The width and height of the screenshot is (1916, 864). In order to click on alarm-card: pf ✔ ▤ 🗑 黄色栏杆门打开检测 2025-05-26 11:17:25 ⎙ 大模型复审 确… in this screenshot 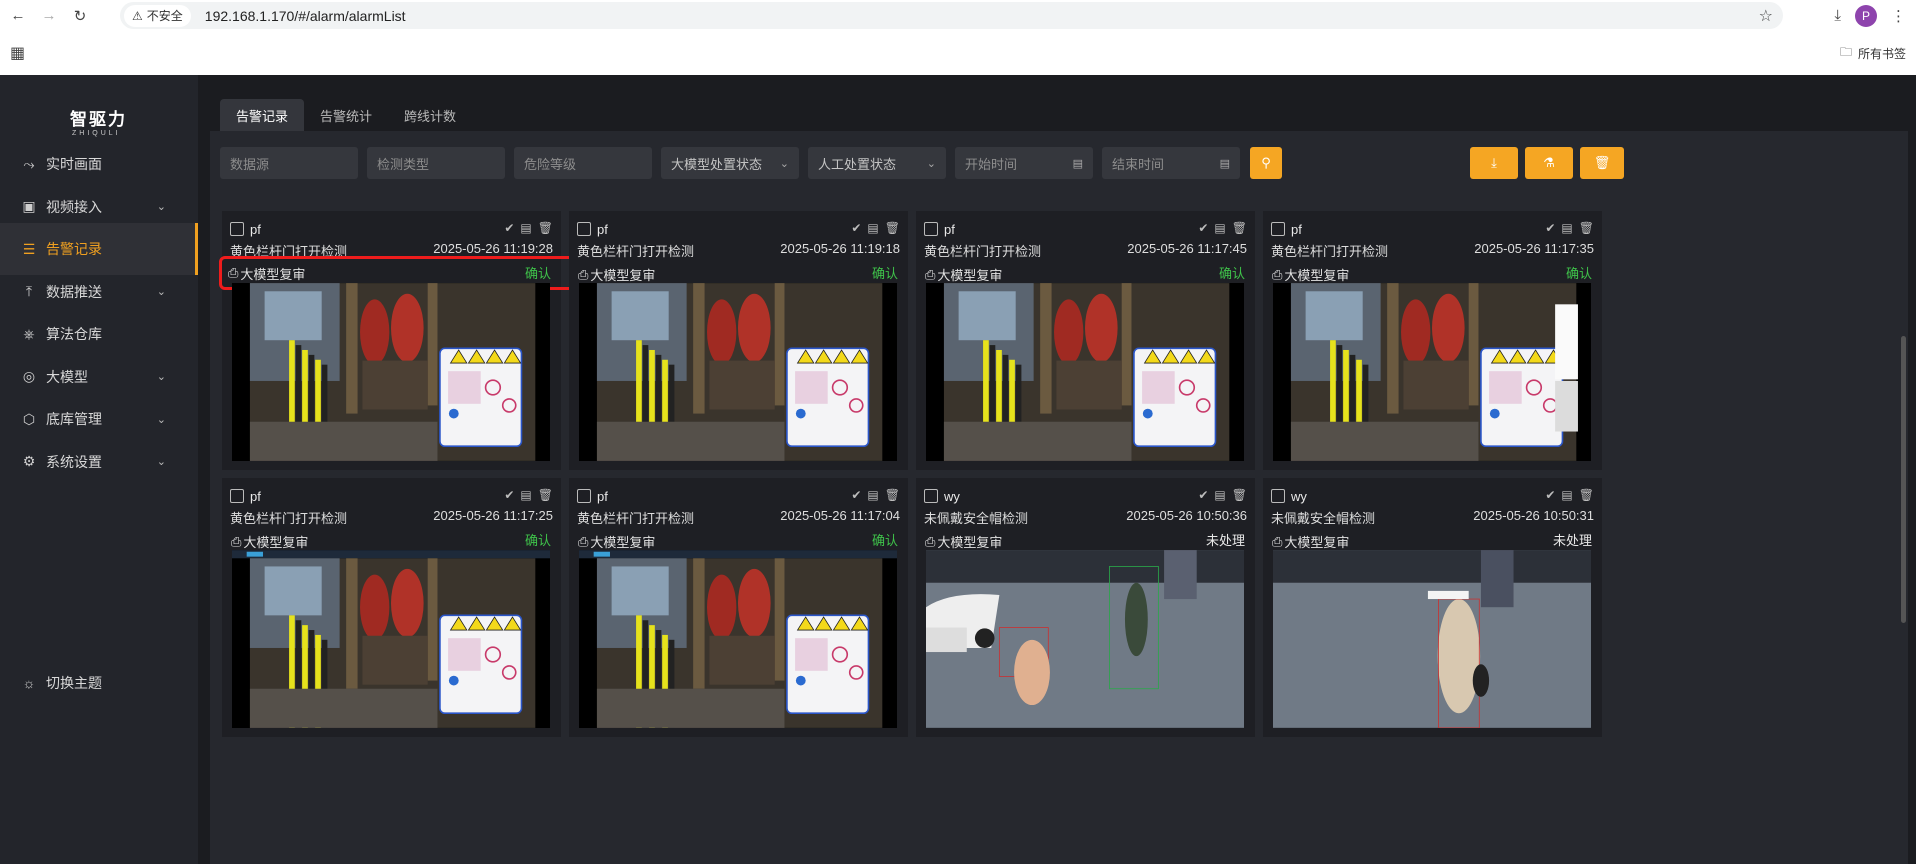, I will do `click(391, 607)`.